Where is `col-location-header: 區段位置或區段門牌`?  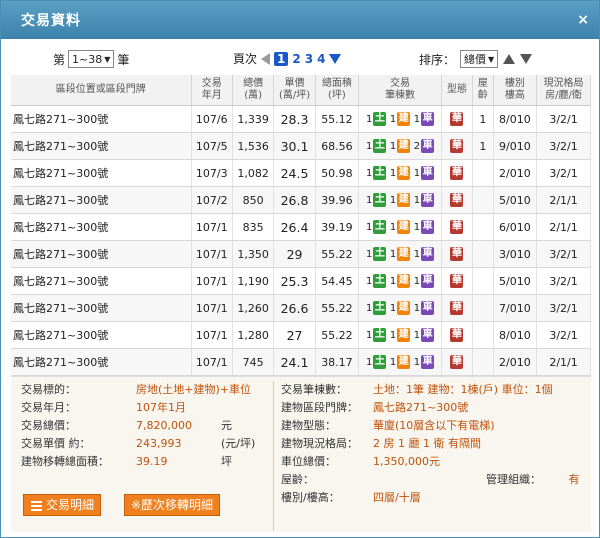
col-location-header: 區段位置或區段門牌 is located at coordinates (101, 90).